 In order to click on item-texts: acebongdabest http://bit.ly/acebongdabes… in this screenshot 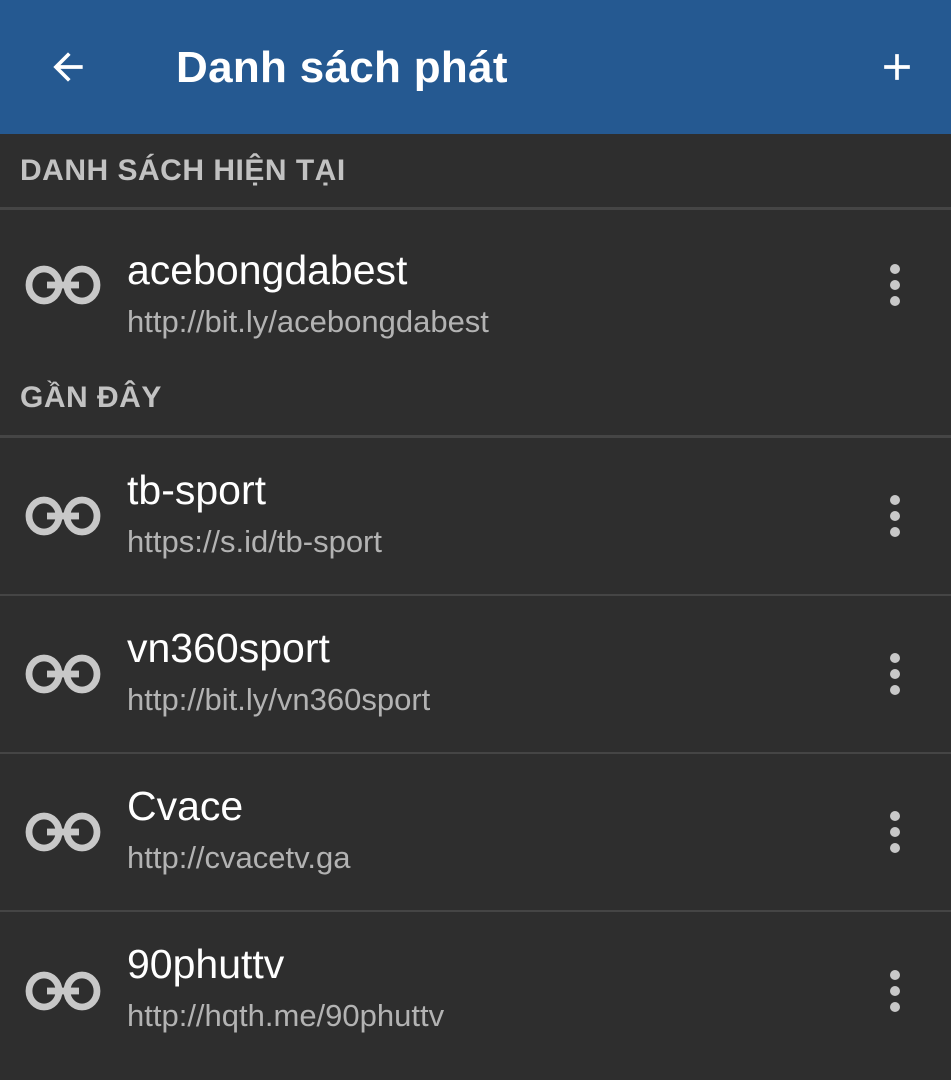, I will do `click(484, 293)`.